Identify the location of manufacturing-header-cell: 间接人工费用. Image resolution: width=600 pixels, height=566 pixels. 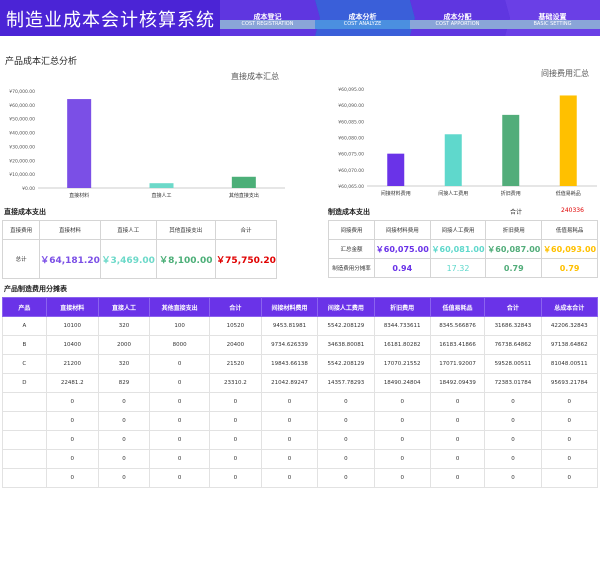
(458, 230).